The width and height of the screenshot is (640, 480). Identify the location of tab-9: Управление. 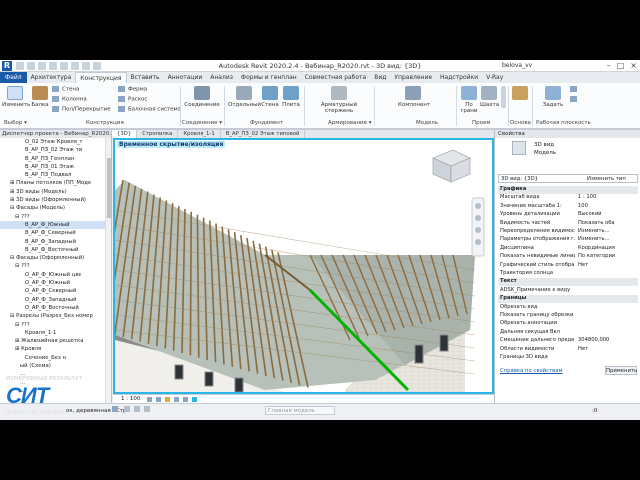
(413, 77).